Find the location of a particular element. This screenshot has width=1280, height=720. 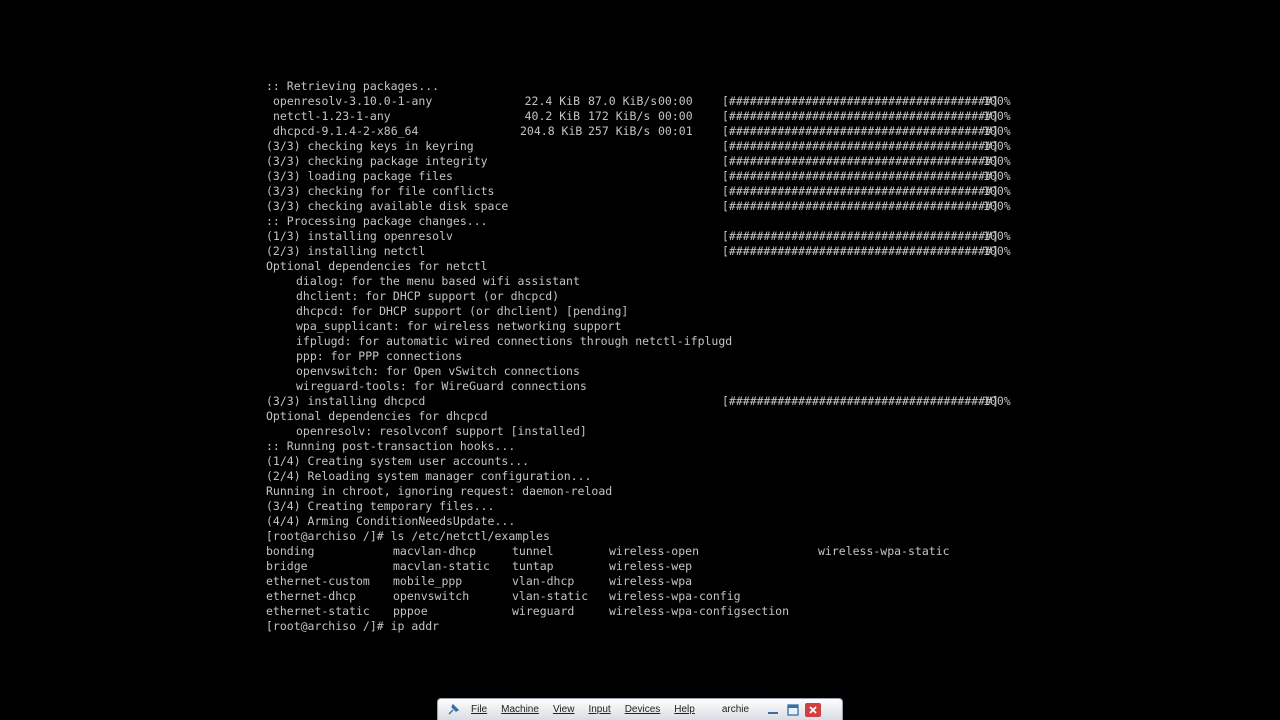

restore-icon is located at coordinates (793, 710).